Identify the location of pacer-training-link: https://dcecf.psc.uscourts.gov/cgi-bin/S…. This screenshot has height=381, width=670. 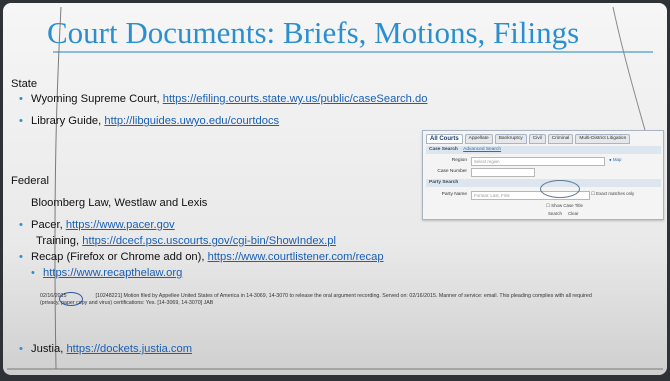
(209, 241).